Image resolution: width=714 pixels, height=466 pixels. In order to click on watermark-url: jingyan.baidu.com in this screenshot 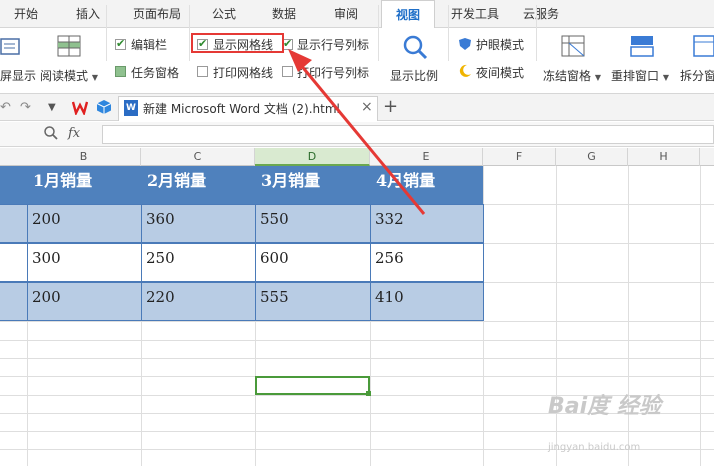, I will do `click(594, 447)`.